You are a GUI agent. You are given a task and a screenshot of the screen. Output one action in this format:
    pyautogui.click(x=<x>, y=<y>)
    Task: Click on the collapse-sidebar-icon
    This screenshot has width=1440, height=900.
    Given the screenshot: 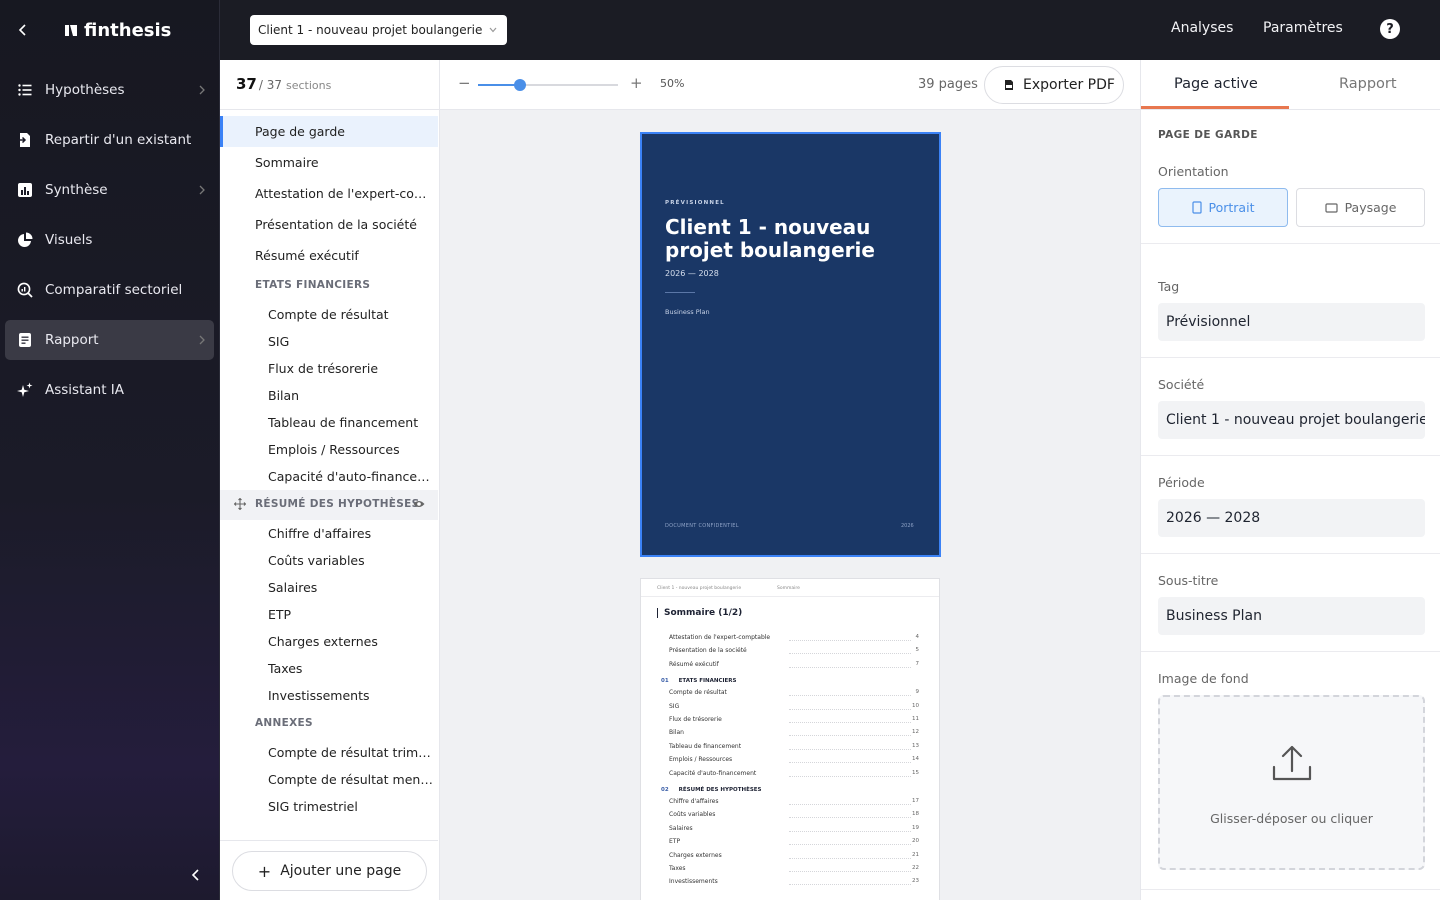 What is the action you would take?
    pyautogui.click(x=196, y=875)
    